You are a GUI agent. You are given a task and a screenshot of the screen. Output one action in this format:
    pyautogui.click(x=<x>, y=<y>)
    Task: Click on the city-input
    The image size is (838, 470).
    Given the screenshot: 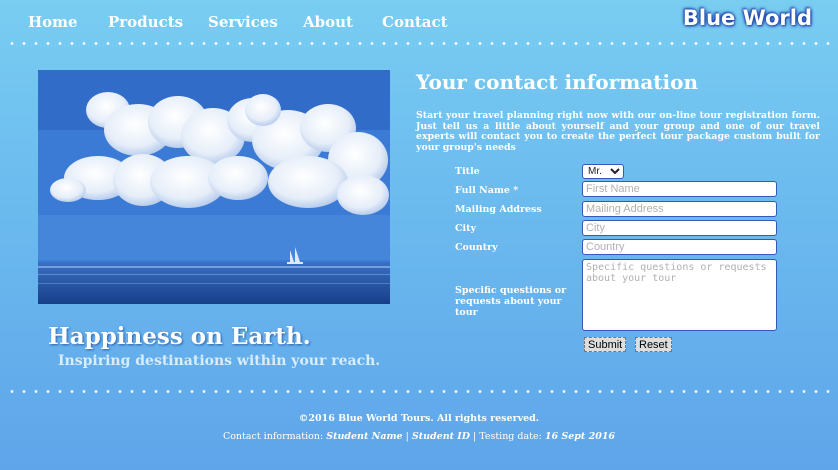 What is the action you would take?
    pyautogui.click(x=679, y=228)
    